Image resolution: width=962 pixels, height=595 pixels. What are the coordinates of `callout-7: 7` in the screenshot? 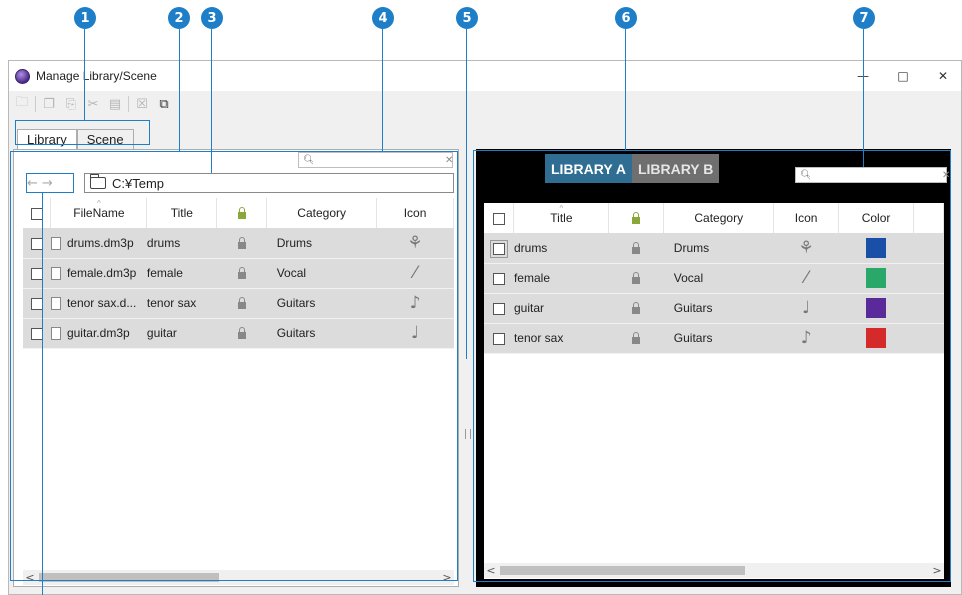 It's located at (864, 18).